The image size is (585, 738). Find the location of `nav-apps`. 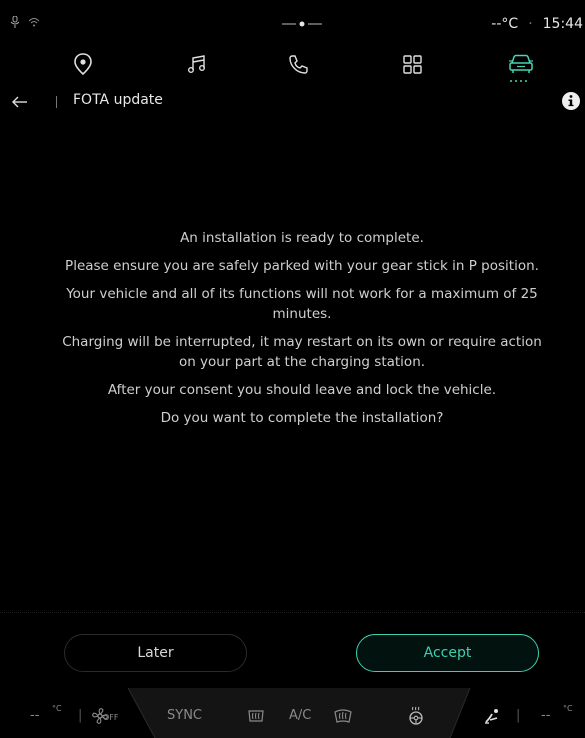

nav-apps is located at coordinates (412, 64).